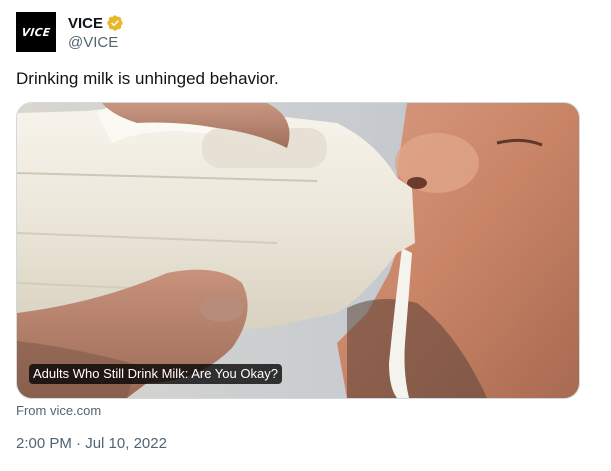  Describe the element at coordinates (147, 78) in the screenshot. I see `tweet-text: Drinking milk is unhinged behavior.` at that location.